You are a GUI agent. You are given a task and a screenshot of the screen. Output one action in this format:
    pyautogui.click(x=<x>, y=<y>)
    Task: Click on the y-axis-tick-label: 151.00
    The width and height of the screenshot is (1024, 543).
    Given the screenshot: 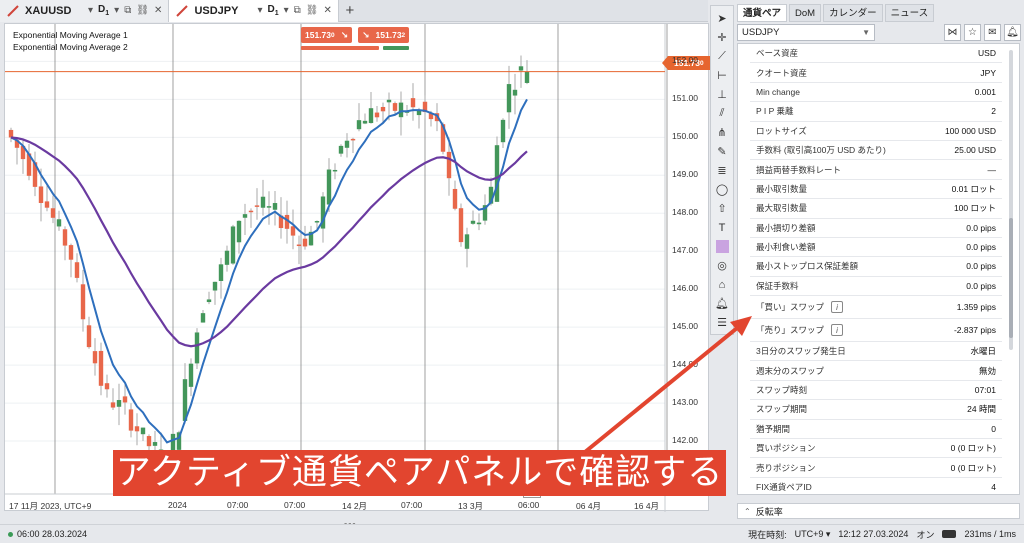 What is the action you would take?
    pyautogui.click(x=685, y=98)
    